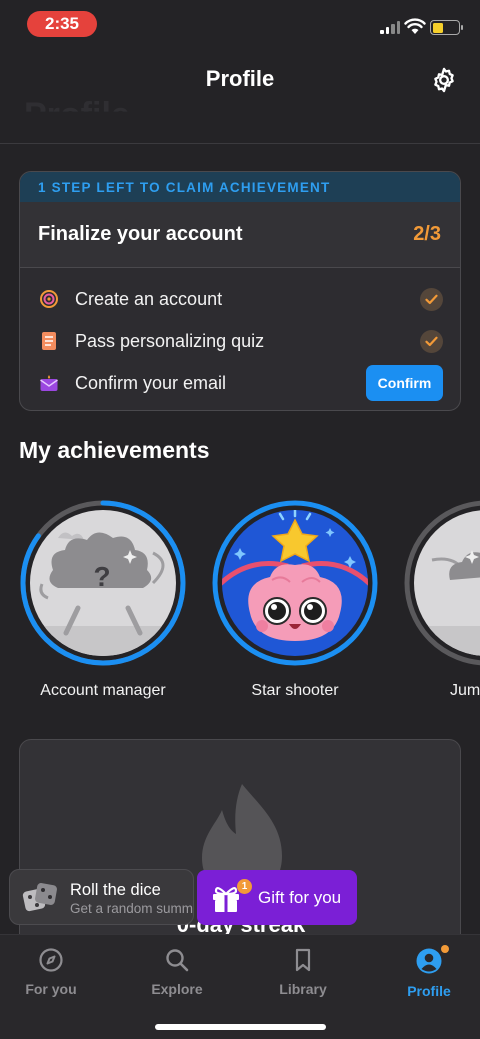 This screenshot has height=1039, width=480. I want to click on task-label: Confirm your email, so click(151, 382).